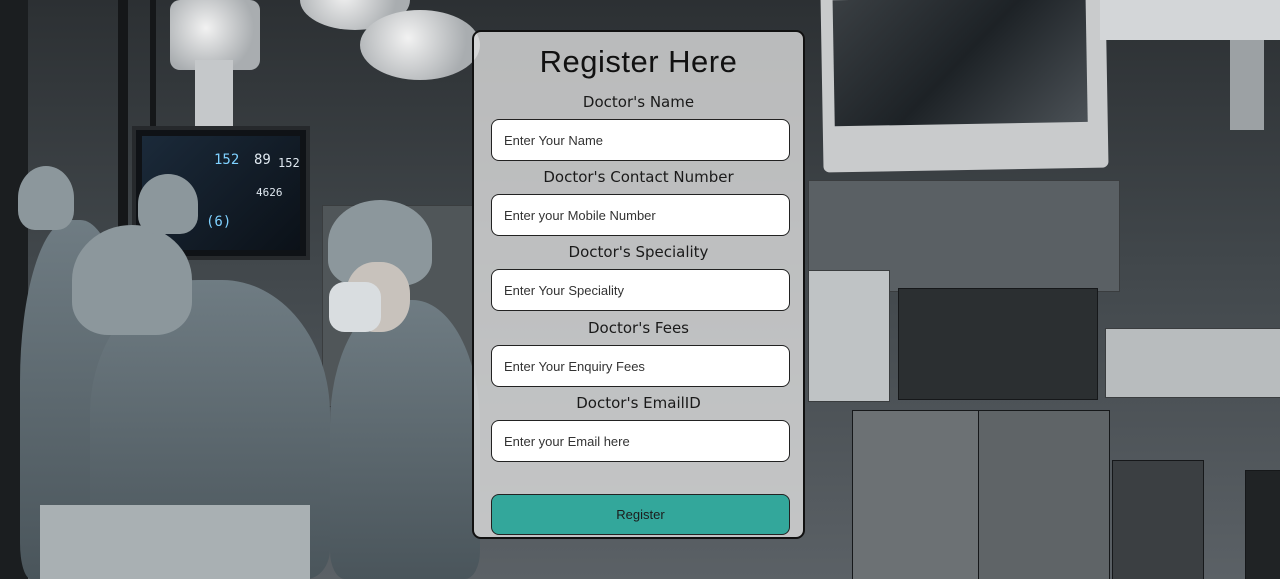 Image resolution: width=1280 pixels, height=579 pixels. I want to click on name-label: Doctor's Name, so click(638, 102).